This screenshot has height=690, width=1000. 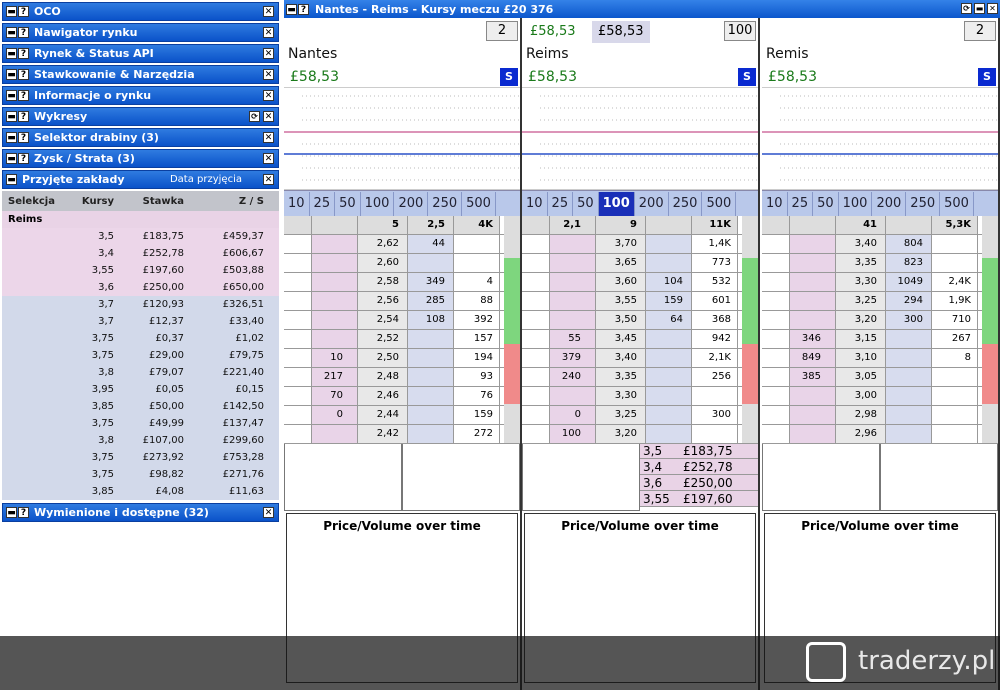 What do you see at coordinates (861, 301) in the screenshot?
I see `price-cell: 3,25` at bounding box center [861, 301].